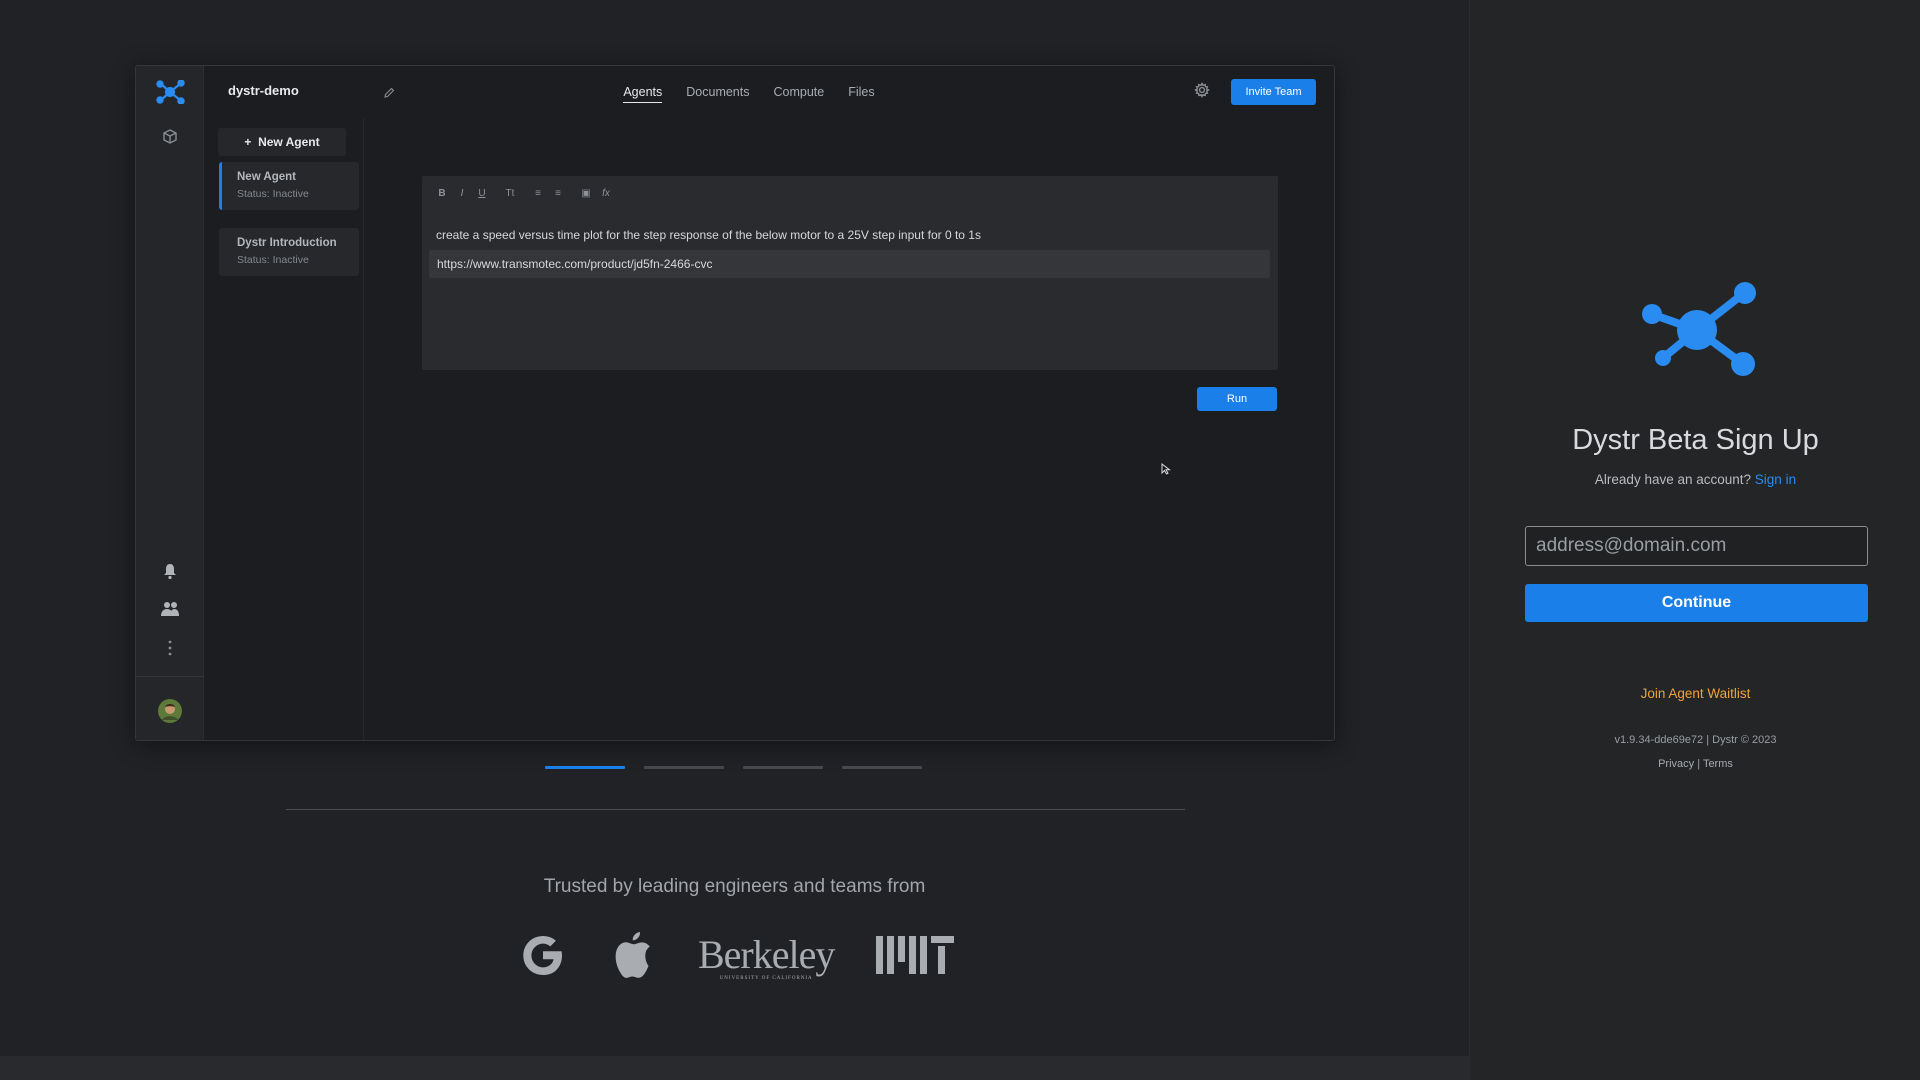  I want to click on dystr-brand-logo-icon, so click(1698, 330).